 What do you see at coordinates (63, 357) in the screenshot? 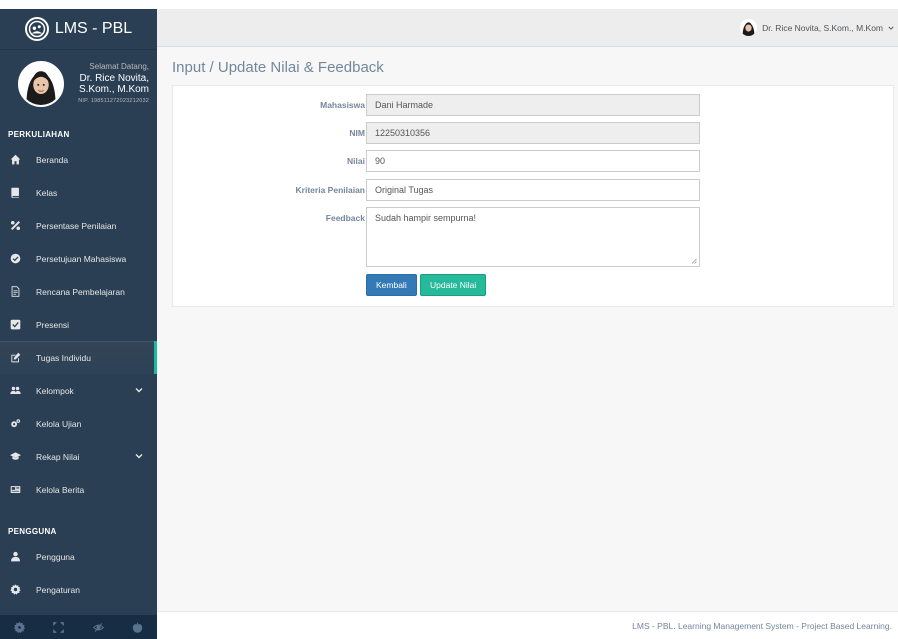
I see `sidebar-item-label: Tugas Individu` at bounding box center [63, 357].